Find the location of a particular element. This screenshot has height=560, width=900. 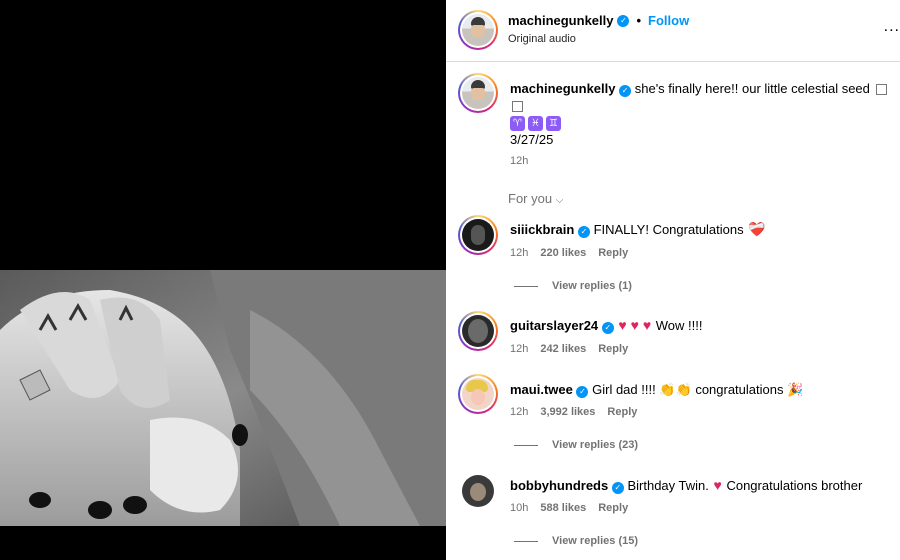

comment-avatar-siiickbrain is located at coordinates (478, 235).